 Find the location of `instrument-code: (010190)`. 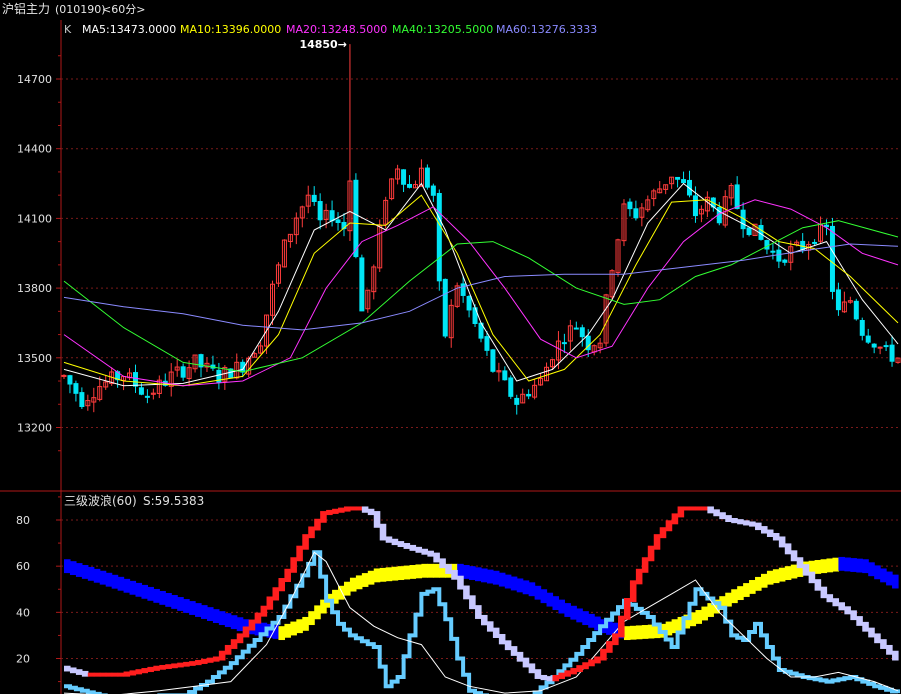

instrument-code: (010190) is located at coordinates (80, 9).